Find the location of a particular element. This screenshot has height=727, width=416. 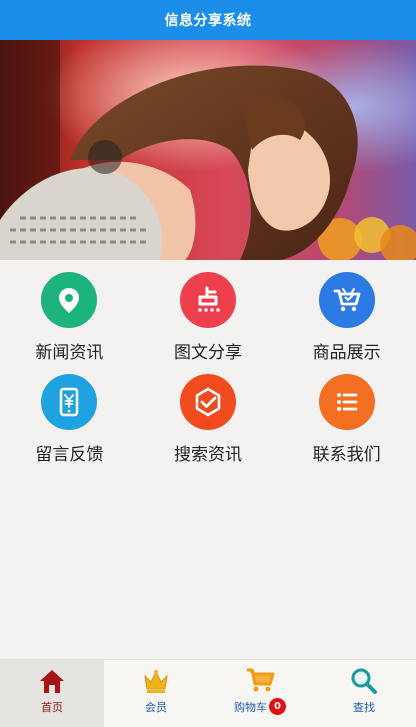

grid-item-feedback: 留言反馈 is located at coordinates (69, 420).